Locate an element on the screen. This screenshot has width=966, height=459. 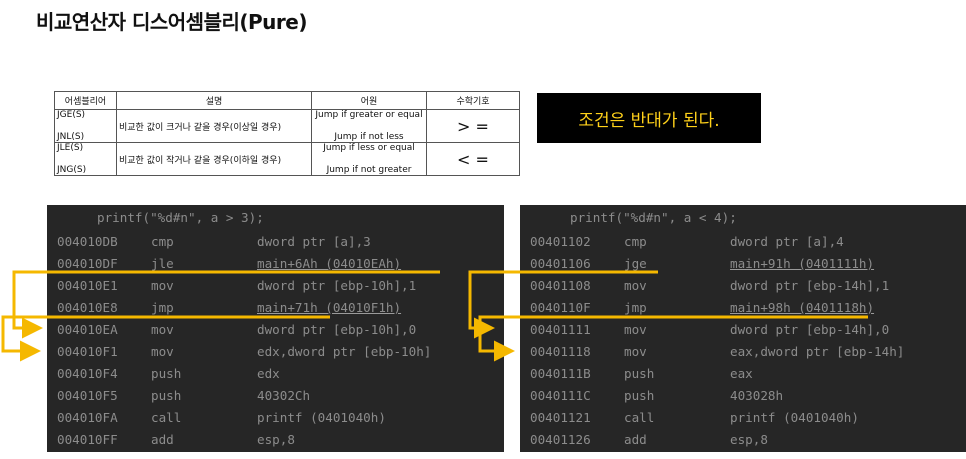
code-address: 00401102 is located at coordinates (560, 241).